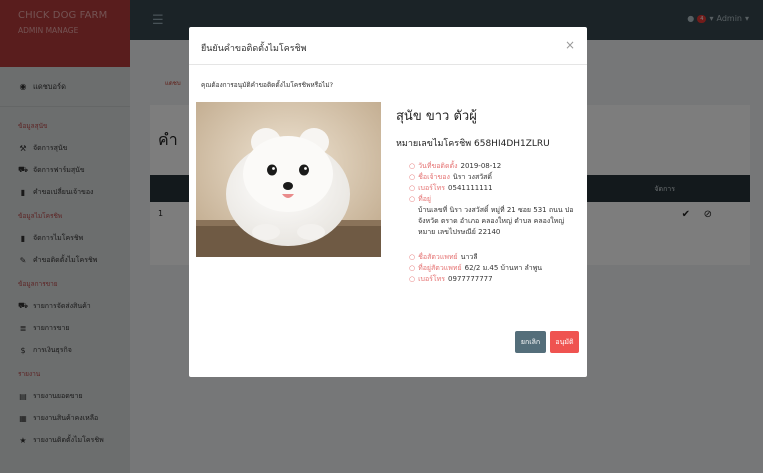  What do you see at coordinates (450, 177) in the screenshot?
I see `owner-name: ○ ชื่อเจ้าของ นิรา วงสวัสดิ์` at bounding box center [450, 177].